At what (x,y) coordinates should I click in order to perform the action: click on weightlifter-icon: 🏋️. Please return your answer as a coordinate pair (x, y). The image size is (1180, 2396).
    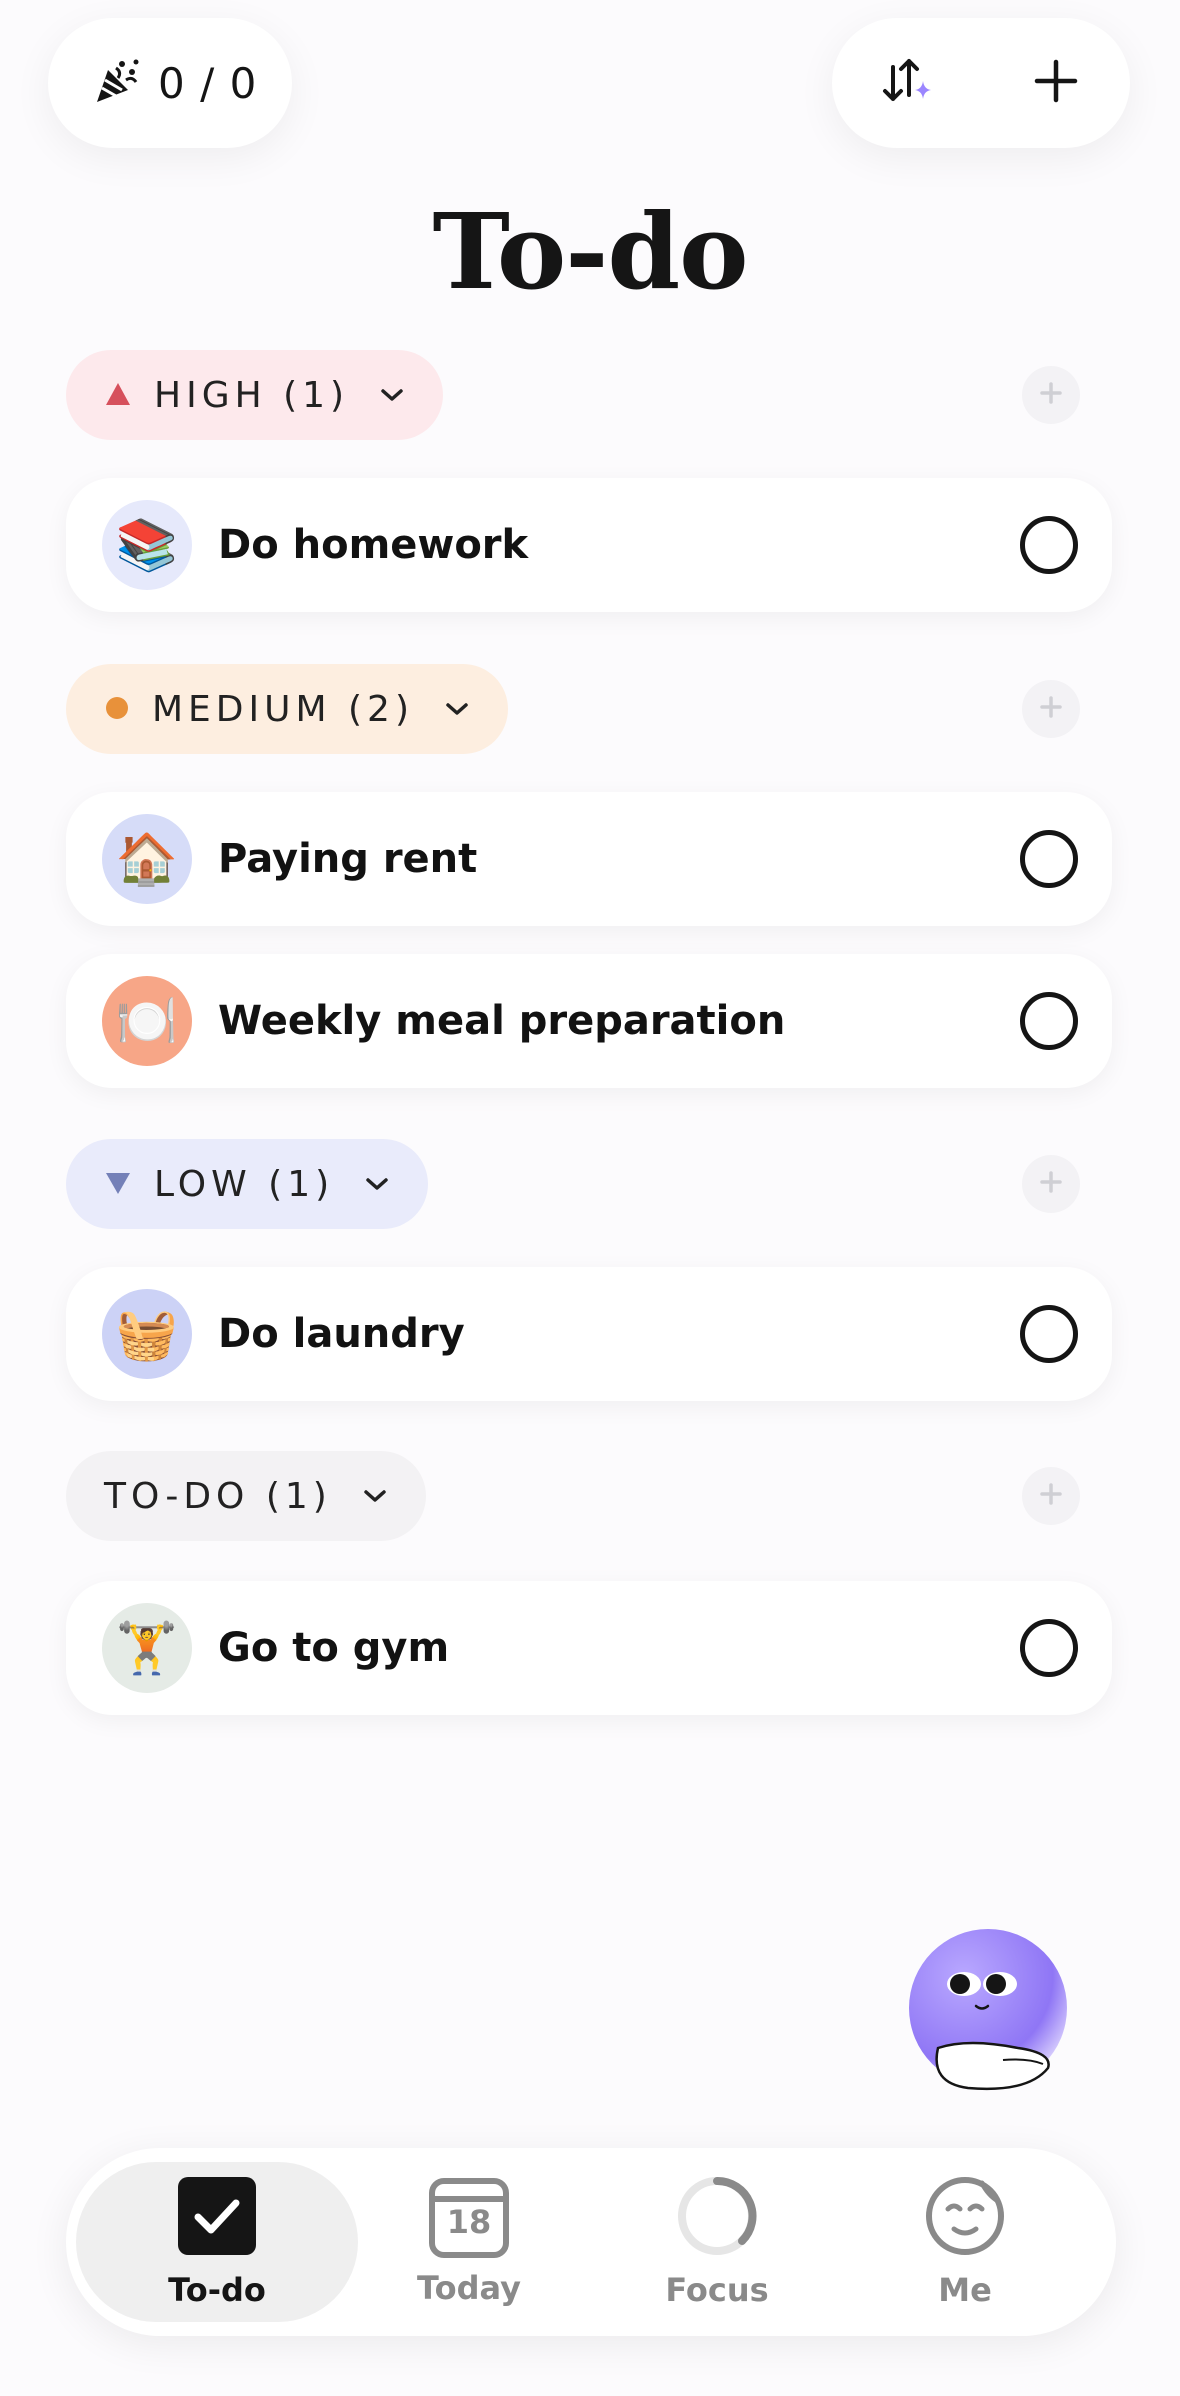
    Looking at the image, I should click on (147, 1648).